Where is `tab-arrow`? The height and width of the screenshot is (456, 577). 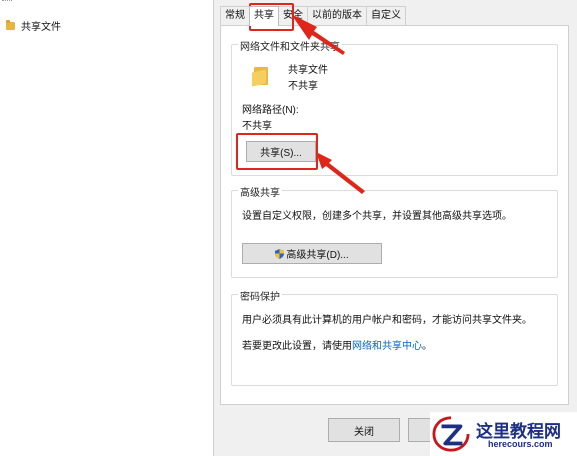
tab-arrow is located at coordinates (318, 34).